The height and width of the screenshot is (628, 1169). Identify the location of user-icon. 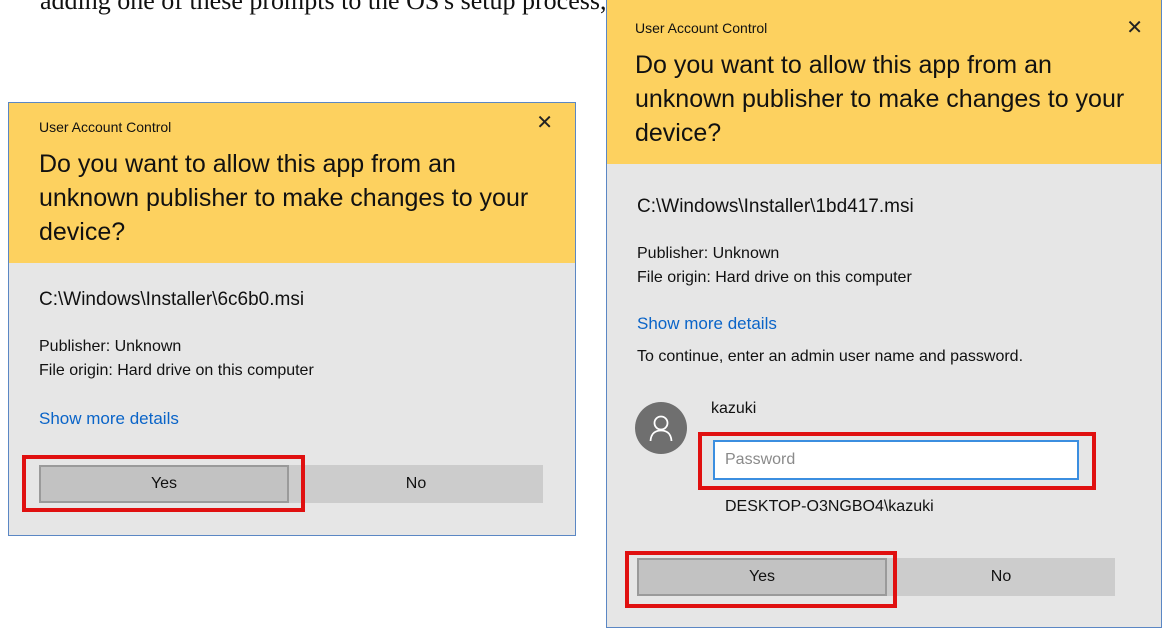
(661, 428).